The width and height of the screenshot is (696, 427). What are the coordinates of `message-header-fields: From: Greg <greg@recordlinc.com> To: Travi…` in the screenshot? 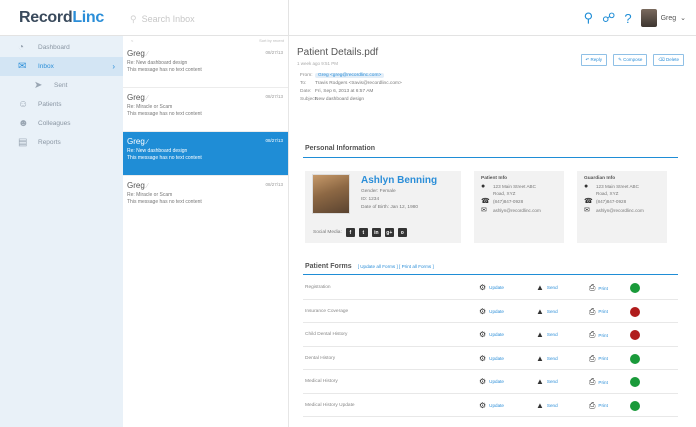 It's located at (351, 87).